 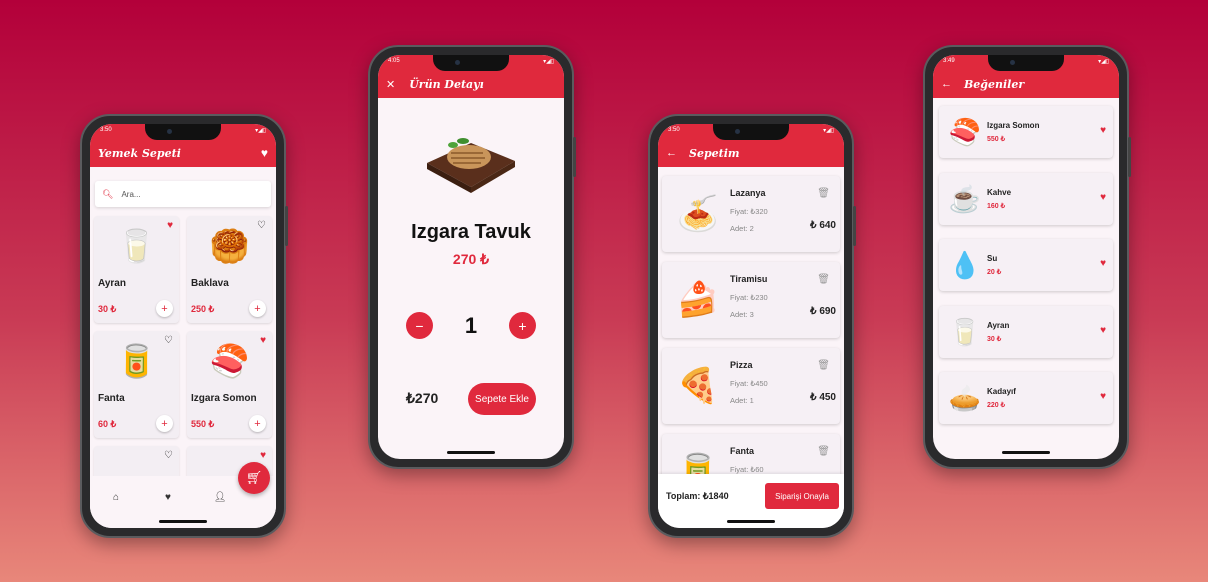 What do you see at coordinates (139, 153) in the screenshot?
I see `app-title: Yemek Sepeti` at bounding box center [139, 153].